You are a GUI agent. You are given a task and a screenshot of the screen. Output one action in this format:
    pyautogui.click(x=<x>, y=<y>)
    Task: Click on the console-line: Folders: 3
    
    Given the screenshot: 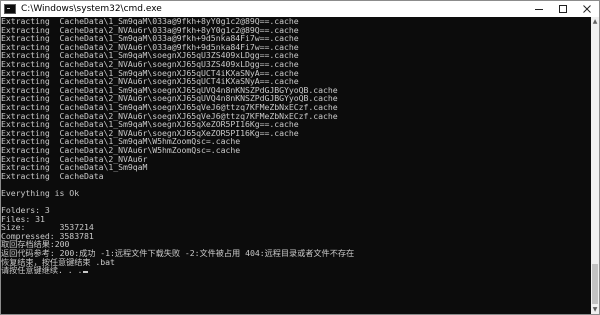 What is the action you would take?
    pyautogui.click(x=25, y=210)
    